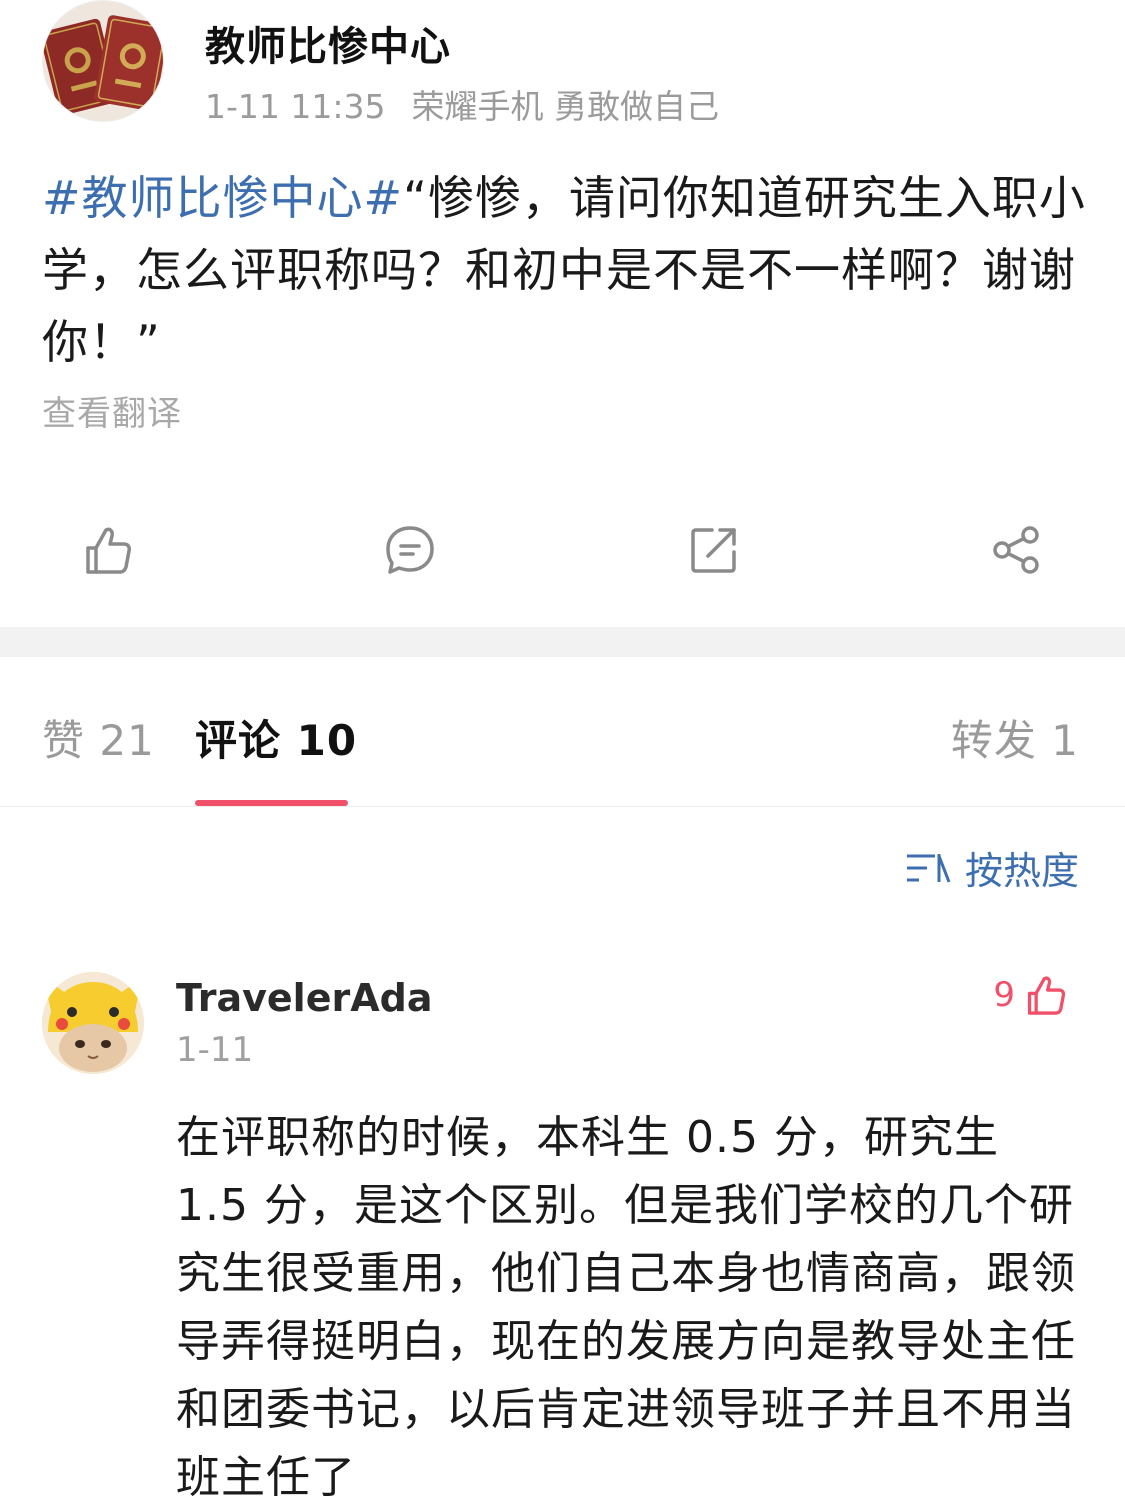  Describe the element at coordinates (1004, 995) in the screenshot. I see `comment-like-count: 9` at that location.